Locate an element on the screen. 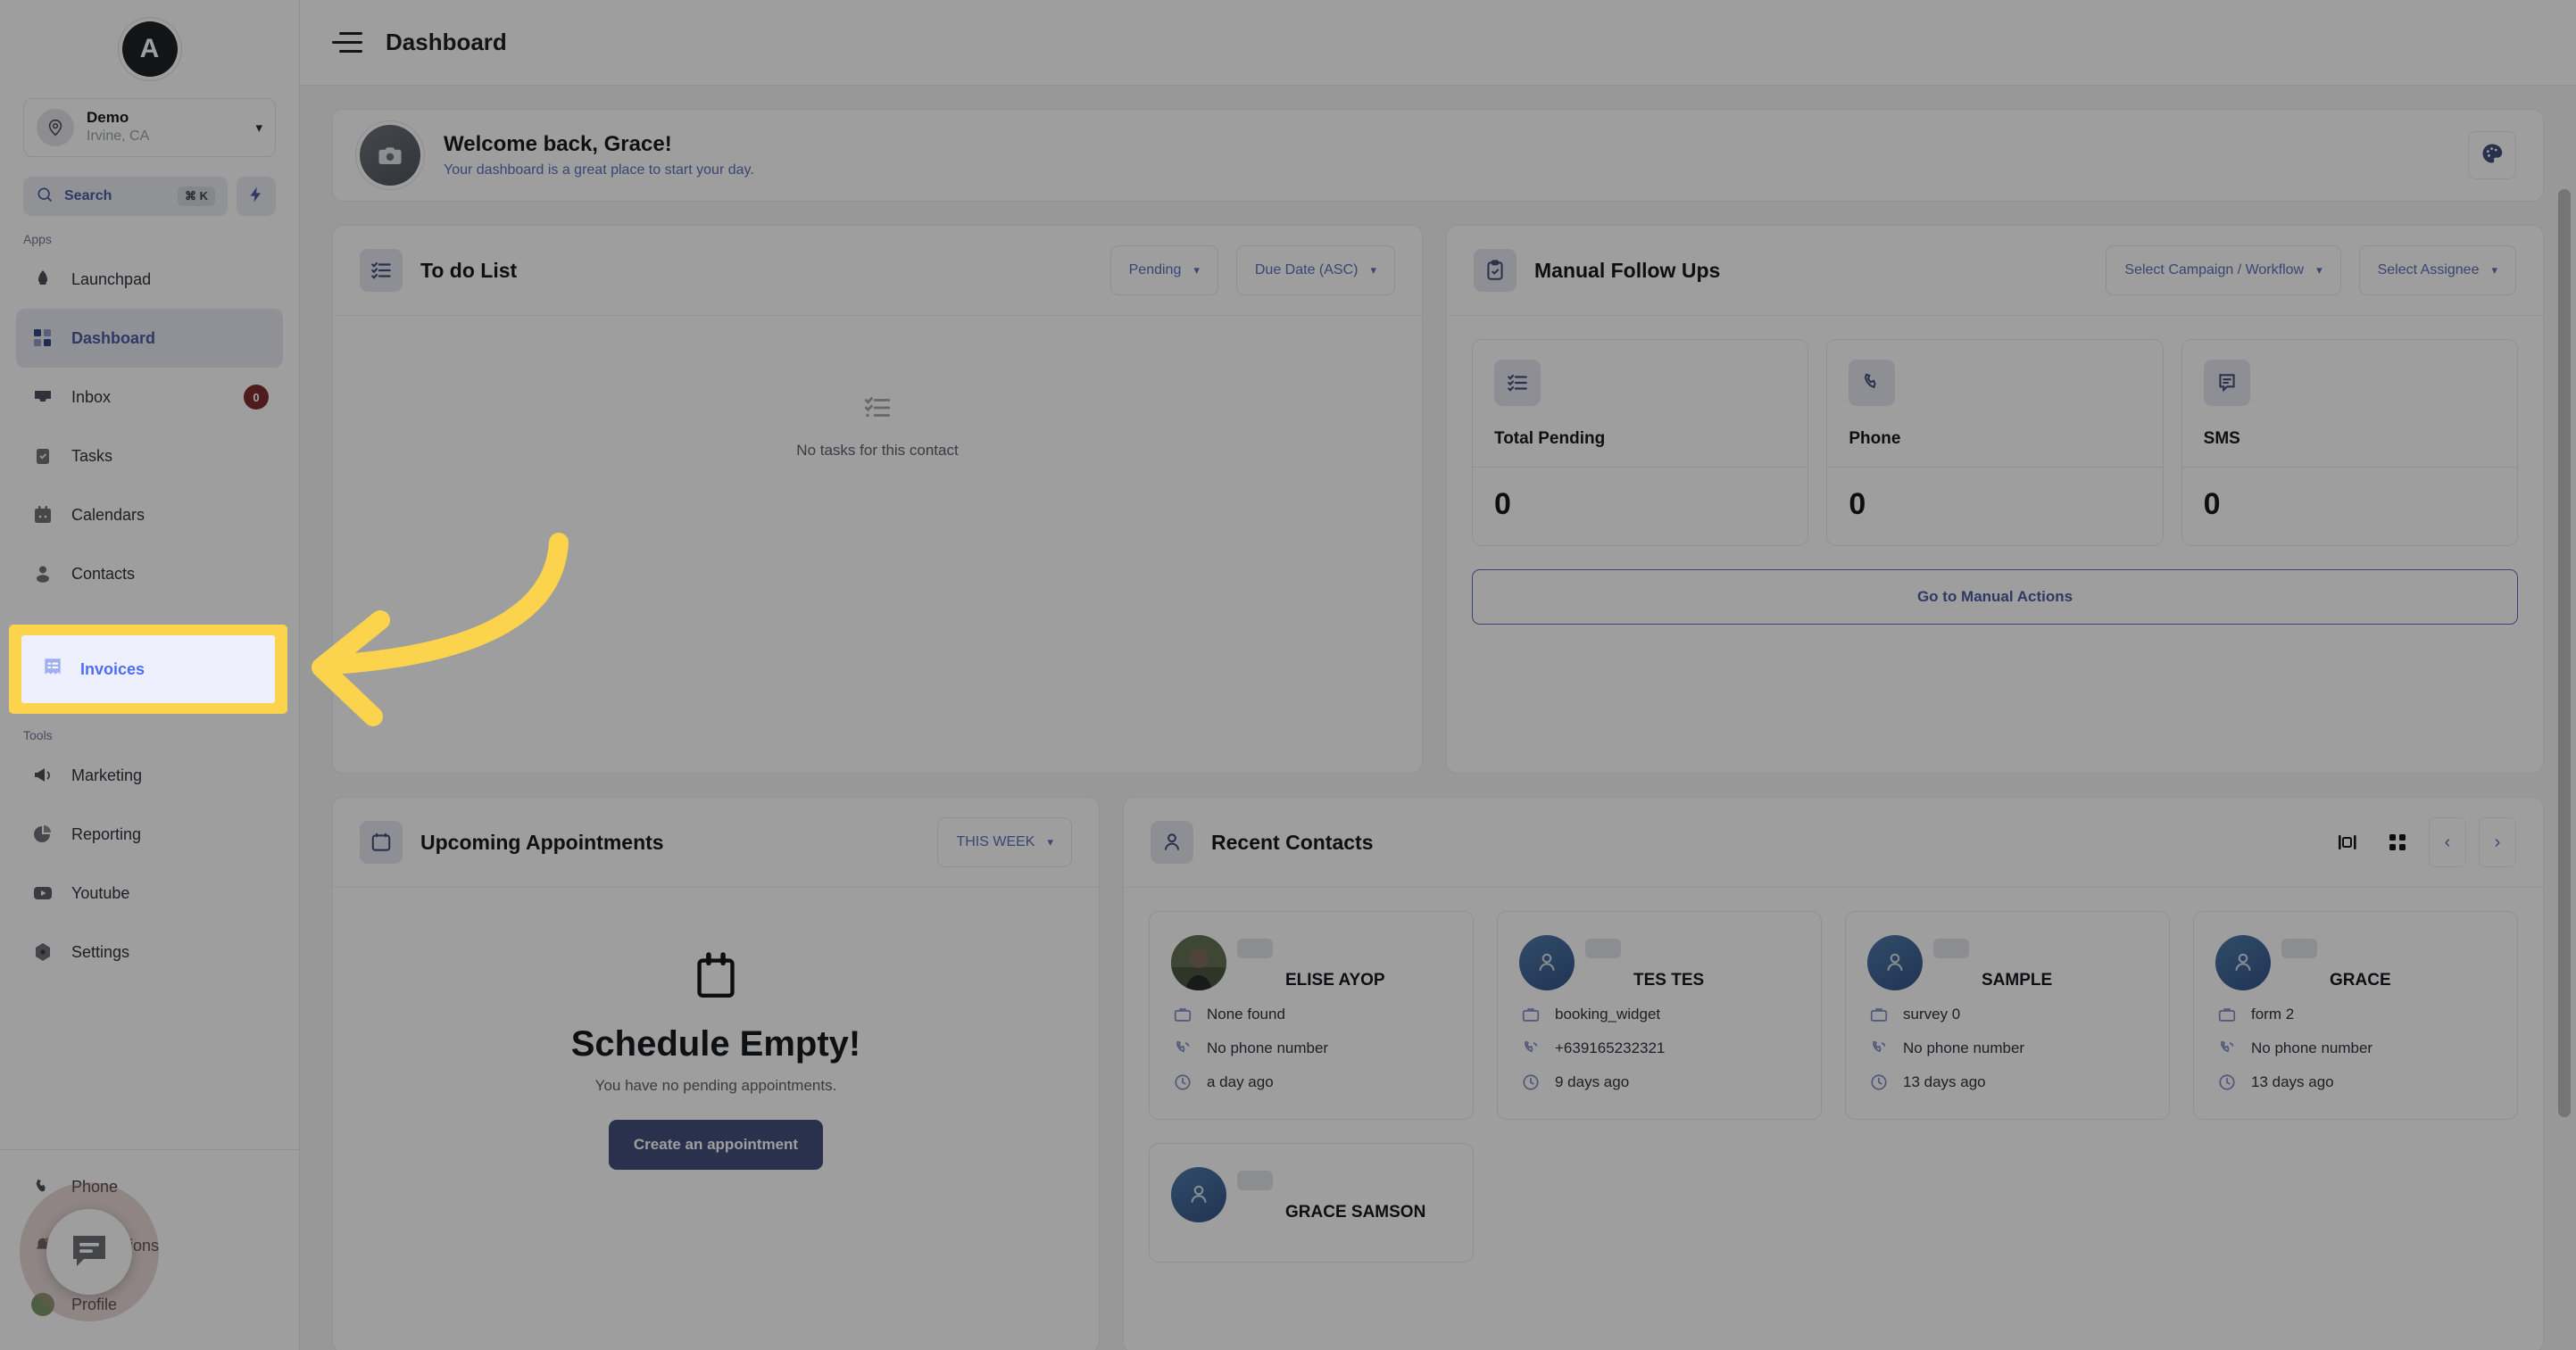  grid-squares-icon is located at coordinates (43, 338).